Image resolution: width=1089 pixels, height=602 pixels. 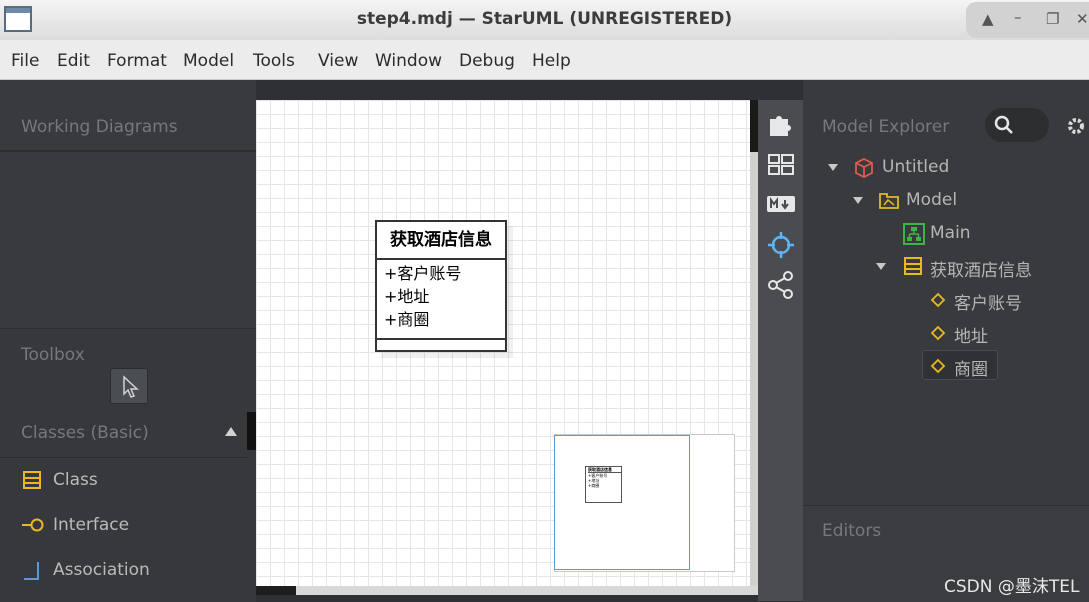 What do you see at coordinates (231, 431) in the screenshot?
I see `collapse-triangle-icon` at bounding box center [231, 431].